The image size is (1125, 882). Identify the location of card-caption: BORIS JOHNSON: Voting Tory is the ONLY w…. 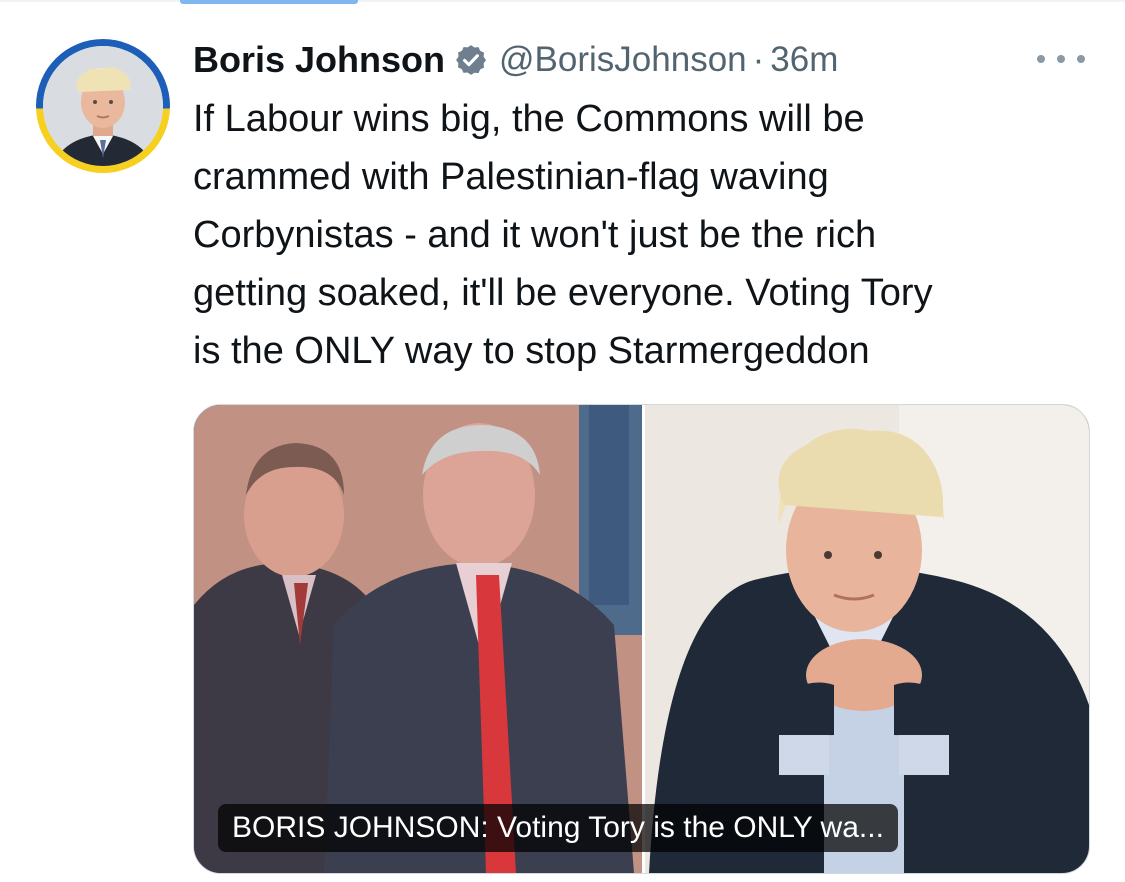
(558, 828).